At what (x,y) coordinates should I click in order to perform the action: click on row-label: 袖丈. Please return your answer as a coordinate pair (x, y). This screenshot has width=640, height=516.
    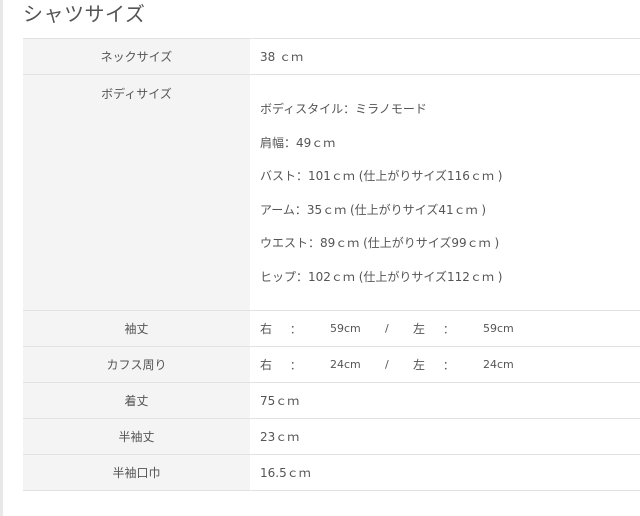
    Looking at the image, I should click on (136, 328).